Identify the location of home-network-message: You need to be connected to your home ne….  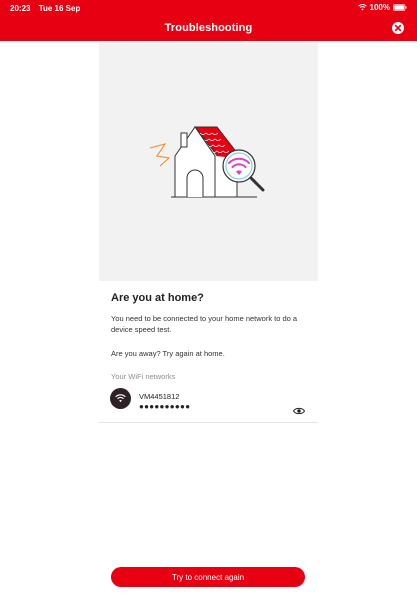
(204, 324).